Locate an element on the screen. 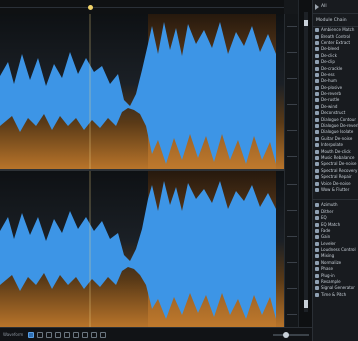  module-label: Interpolate is located at coordinates (332, 145).